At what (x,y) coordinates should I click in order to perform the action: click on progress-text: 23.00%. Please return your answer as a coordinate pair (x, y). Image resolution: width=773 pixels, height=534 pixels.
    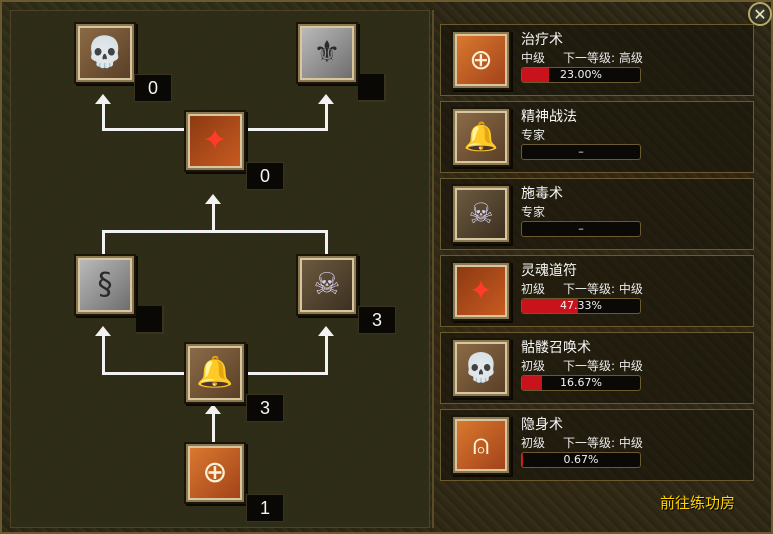
    Looking at the image, I should click on (581, 74).